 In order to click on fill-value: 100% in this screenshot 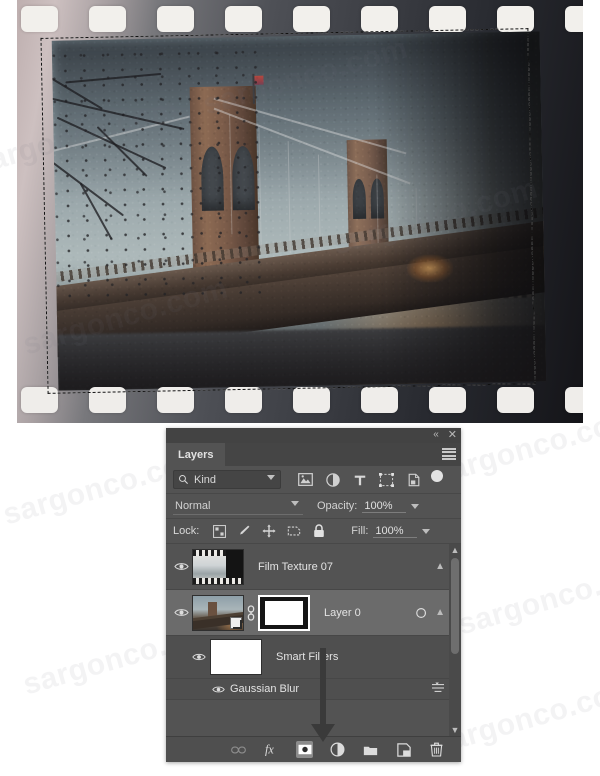, I will do `click(395, 531)`.